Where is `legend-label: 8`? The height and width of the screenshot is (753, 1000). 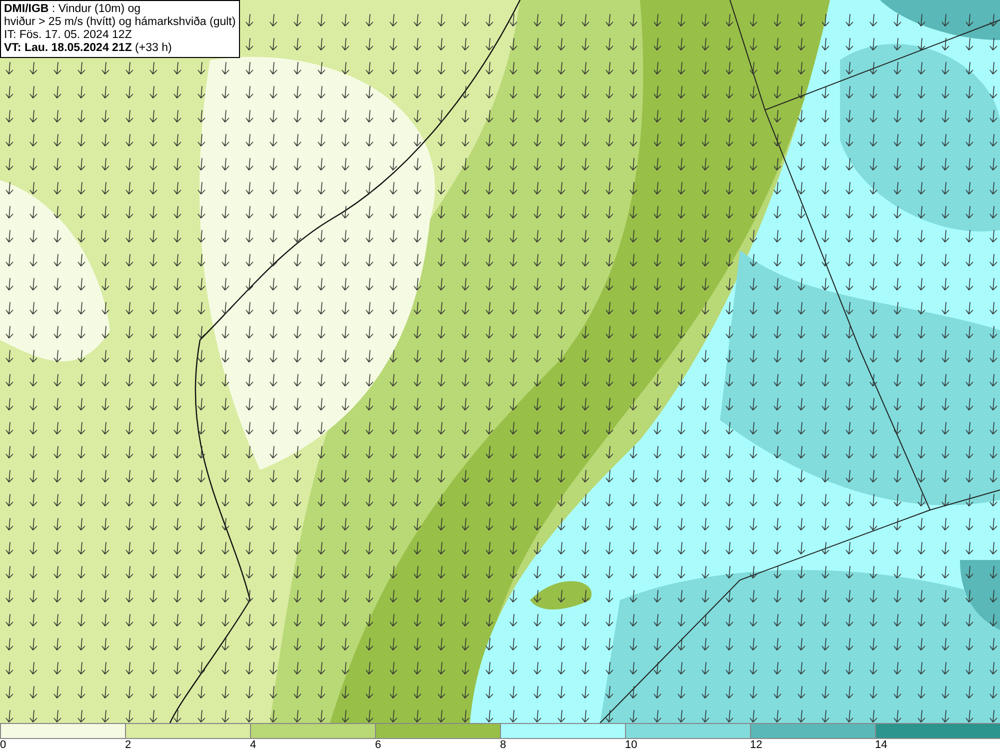
legend-label: 8 is located at coordinates (503, 745).